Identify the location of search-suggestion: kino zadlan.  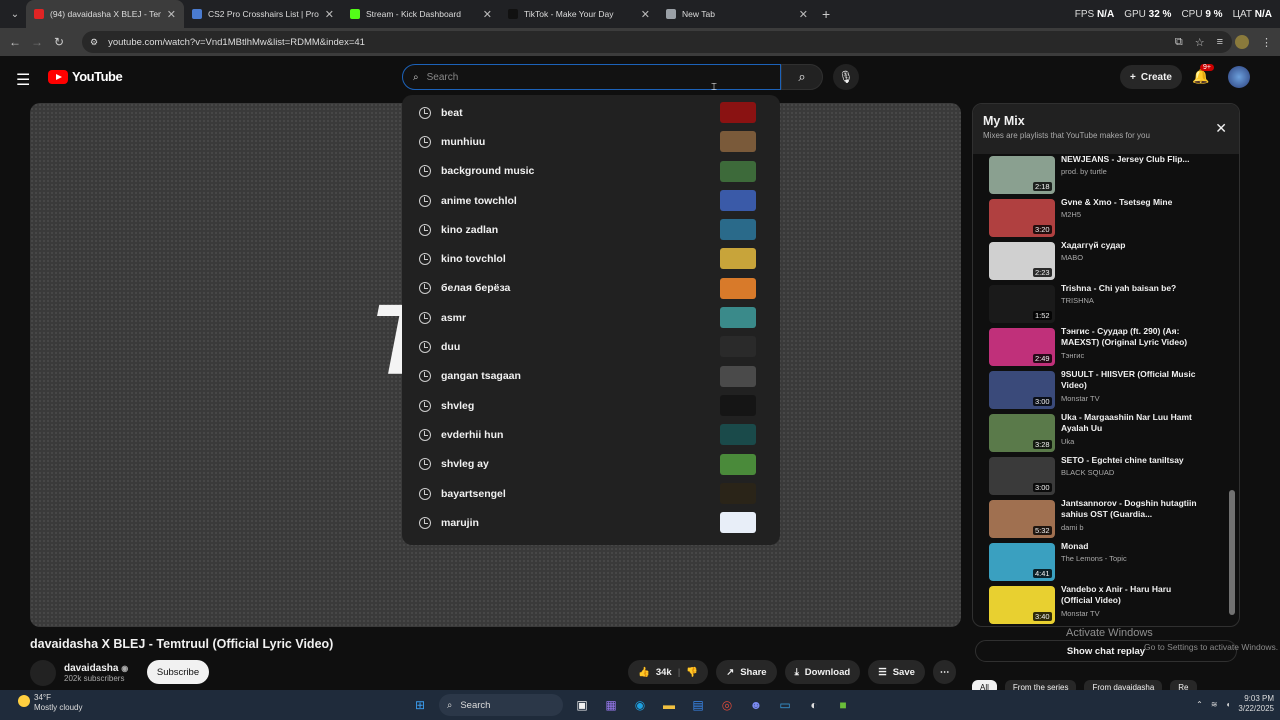
(591, 229).